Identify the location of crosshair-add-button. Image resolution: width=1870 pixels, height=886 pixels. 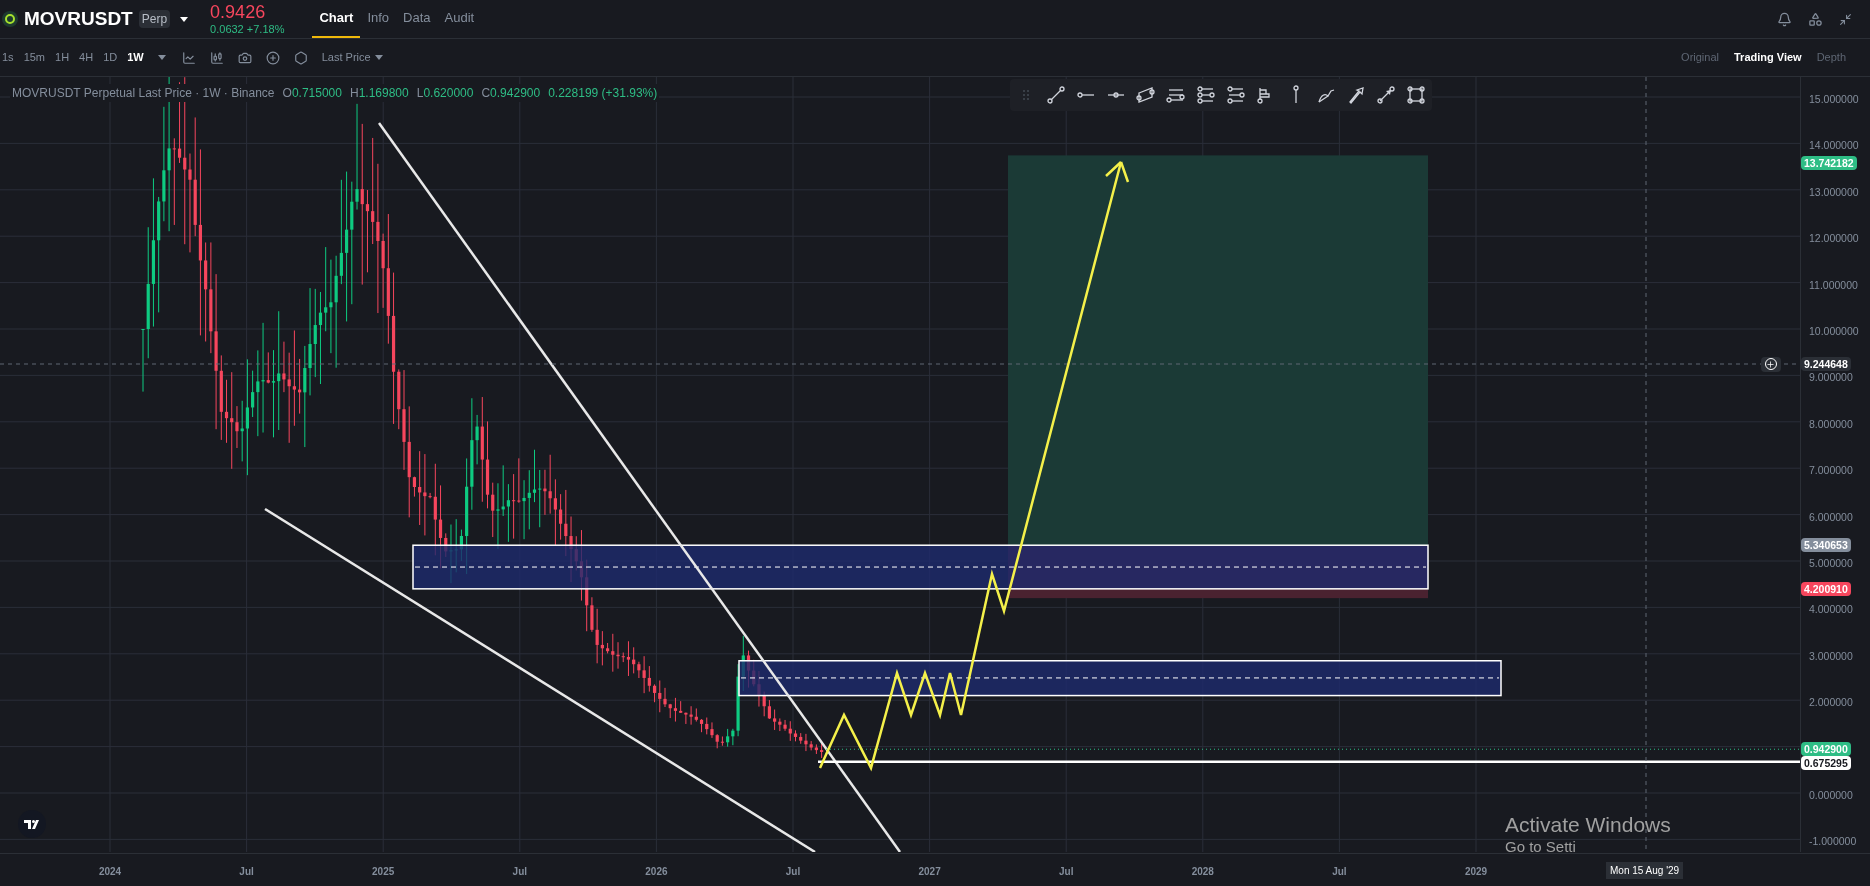
(1770, 364).